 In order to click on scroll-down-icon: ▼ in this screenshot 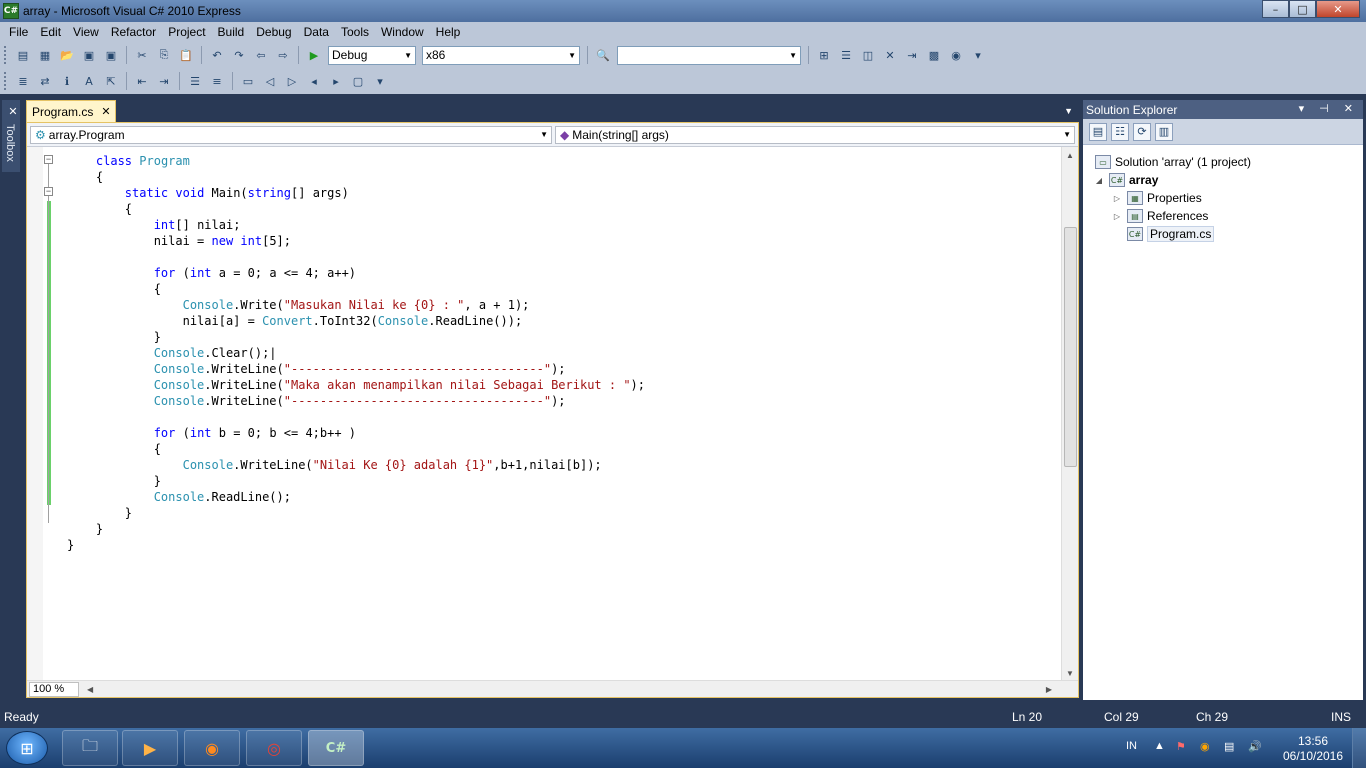, I will do `click(1070, 673)`.